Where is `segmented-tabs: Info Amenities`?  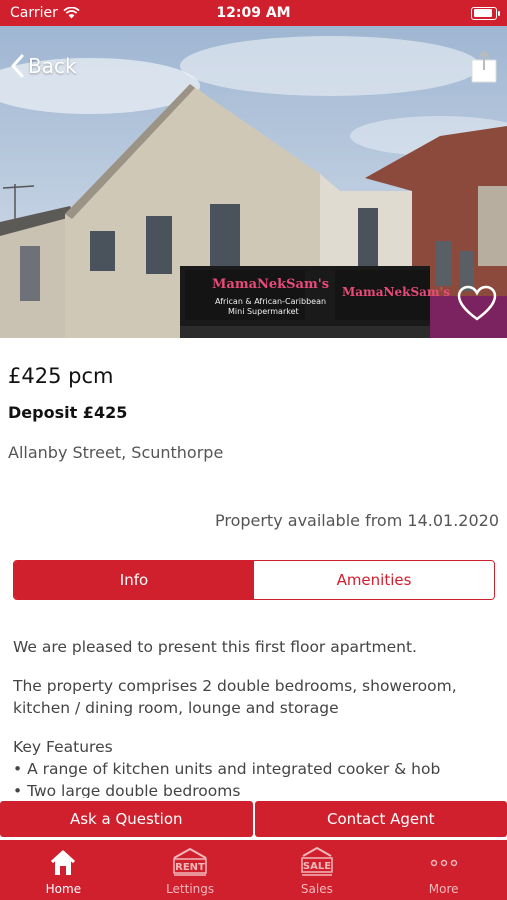
segmented-tabs: Info Amenities is located at coordinates (254, 580).